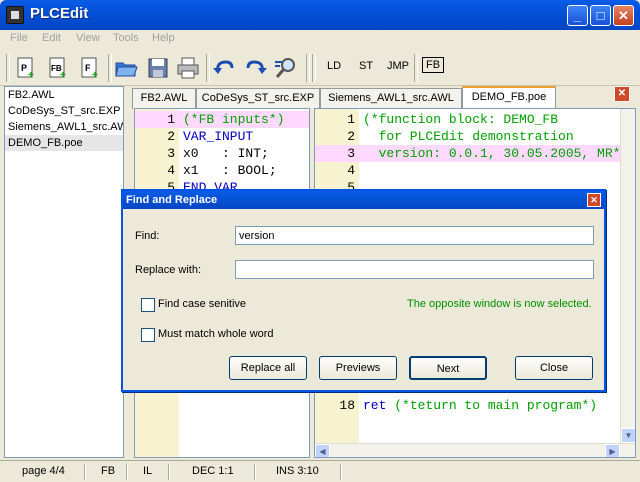 This screenshot has width=640, height=482. What do you see at coordinates (19, 38) in the screenshot?
I see `menu-file: File` at bounding box center [19, 38].